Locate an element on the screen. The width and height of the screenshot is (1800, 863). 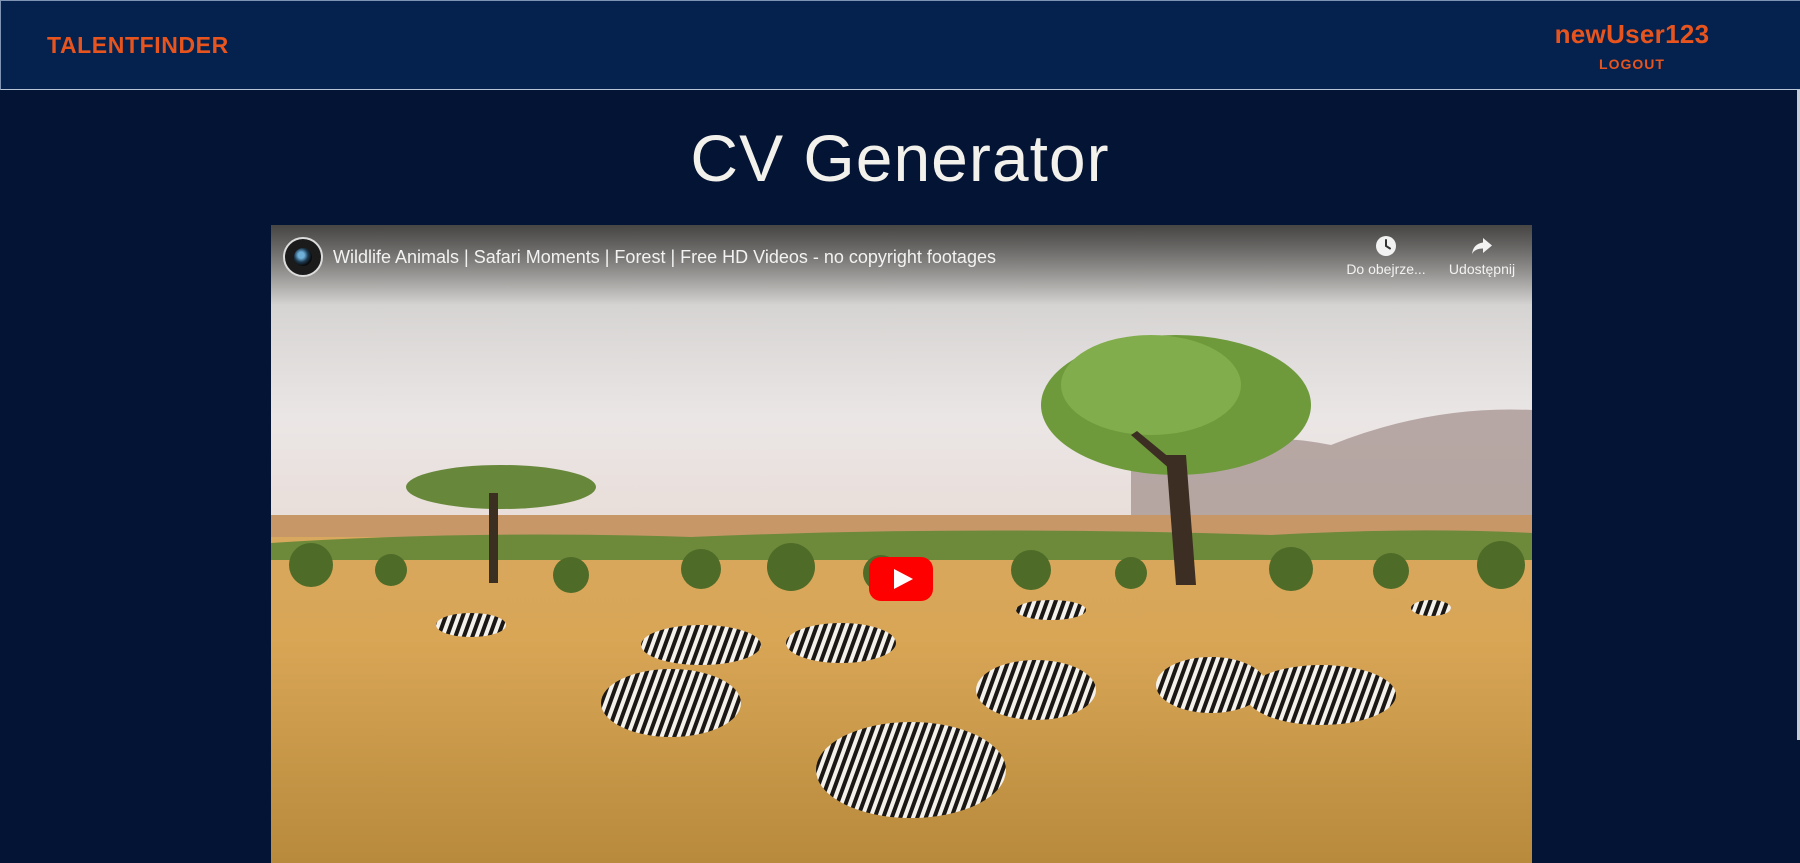
share-arrow-icon is located at coordinates (1482, 246).